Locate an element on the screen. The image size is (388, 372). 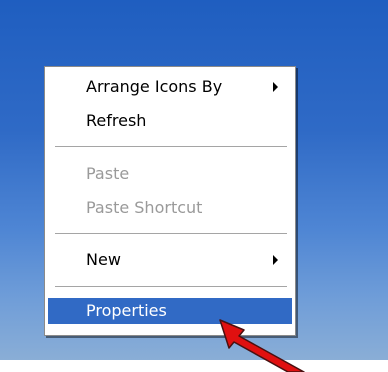
menu-item-label: Refresh is located at coordinates (116, 120).